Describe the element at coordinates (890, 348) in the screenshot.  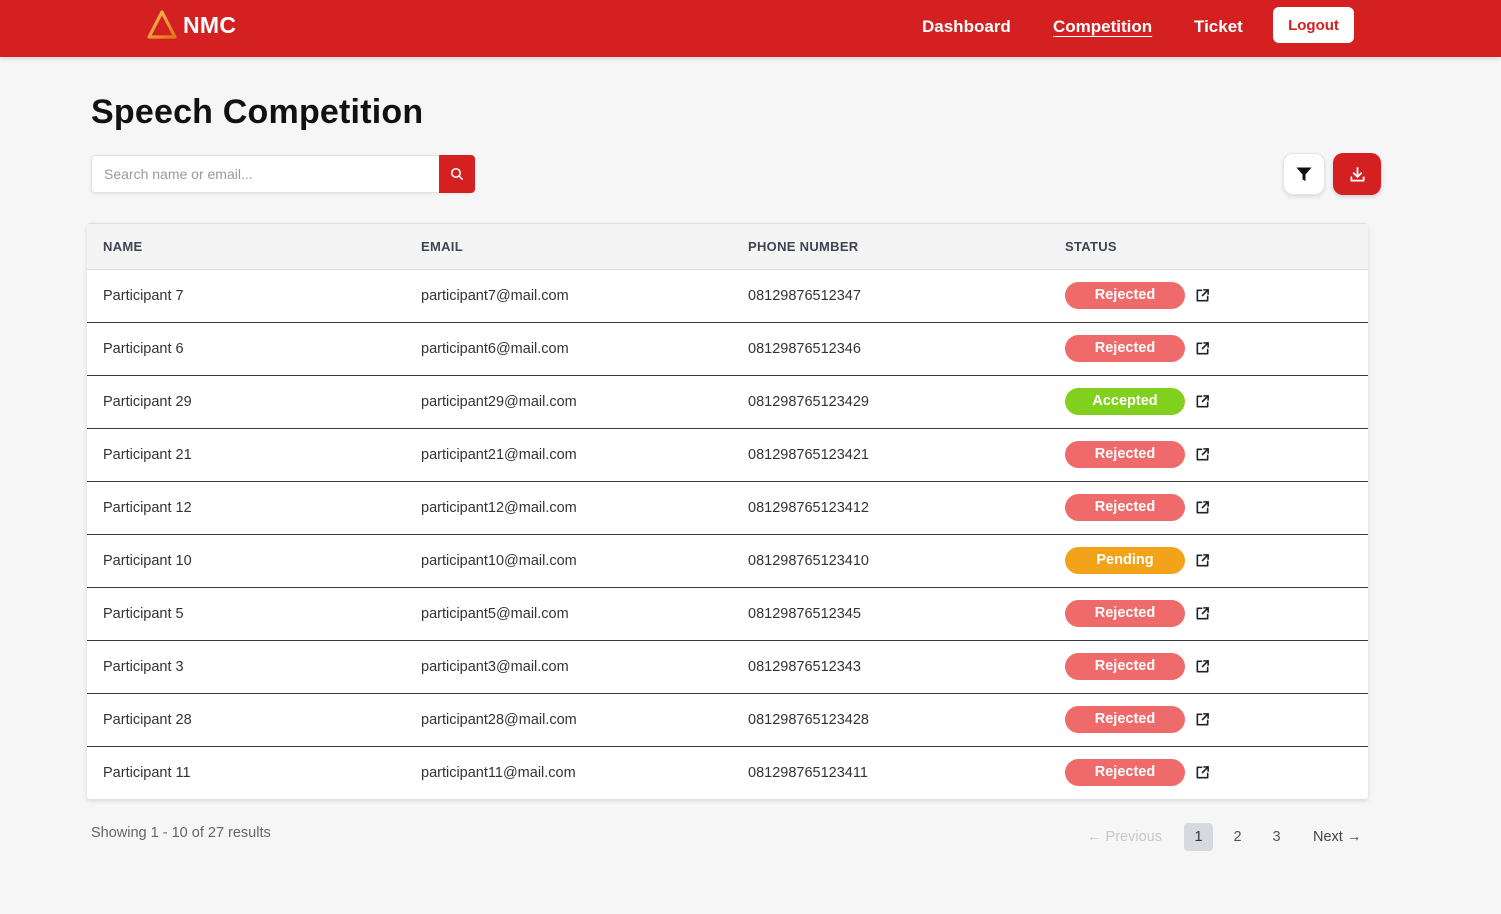
I see `participant-phone: 08129876512346` at that location.